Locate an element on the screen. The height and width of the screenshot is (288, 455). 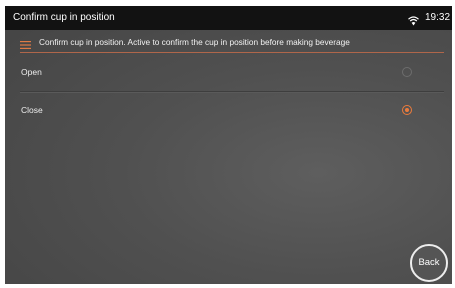
option-open-label: Open is located at coordinates (31, 72).